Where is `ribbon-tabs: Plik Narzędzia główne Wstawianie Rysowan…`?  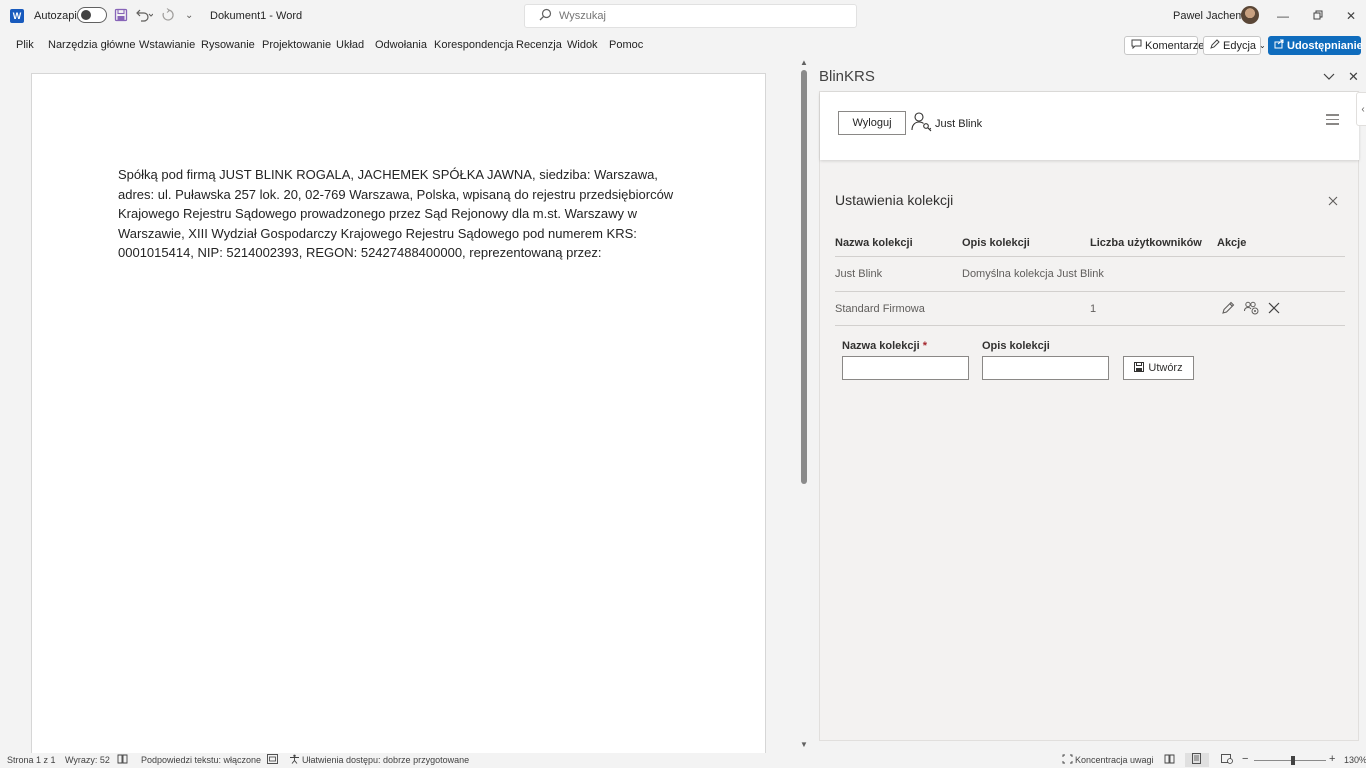 ribbon-tabs: Plik Narzędzia główne Wstawianie Rysowan… is located at coordinates (683, 45).